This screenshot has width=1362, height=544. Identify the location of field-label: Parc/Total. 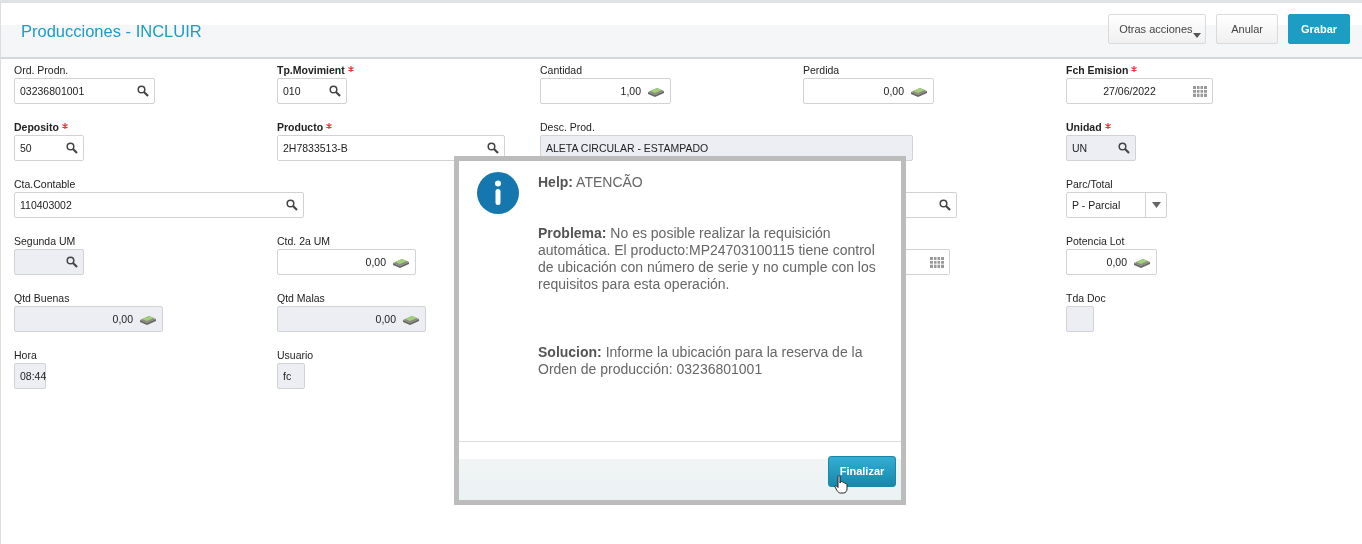
(1089, 184).